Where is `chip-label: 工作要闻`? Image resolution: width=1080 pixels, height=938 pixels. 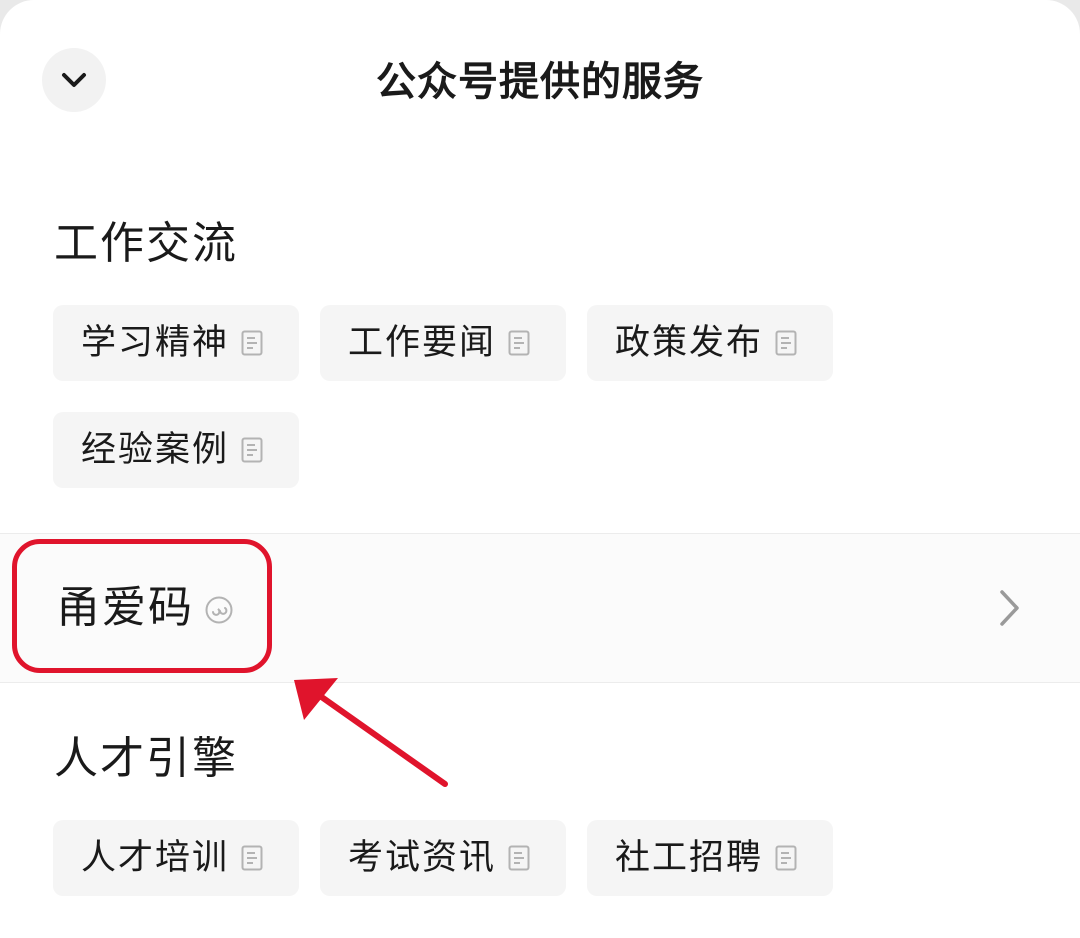 chip-label: 工作要闻 is located at coordinates (422, 343).